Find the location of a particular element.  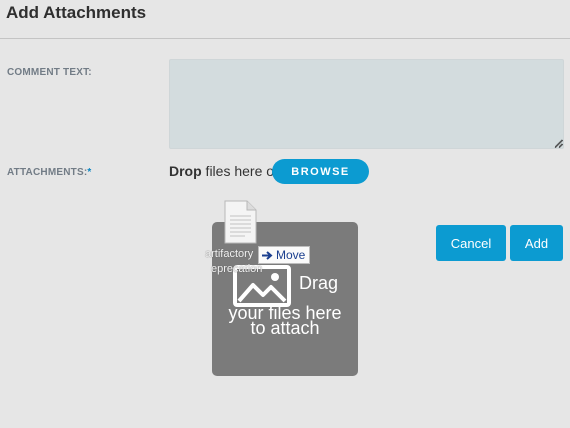

dragged-file-name-line2: eprecation is located at coordinates (237, 269).